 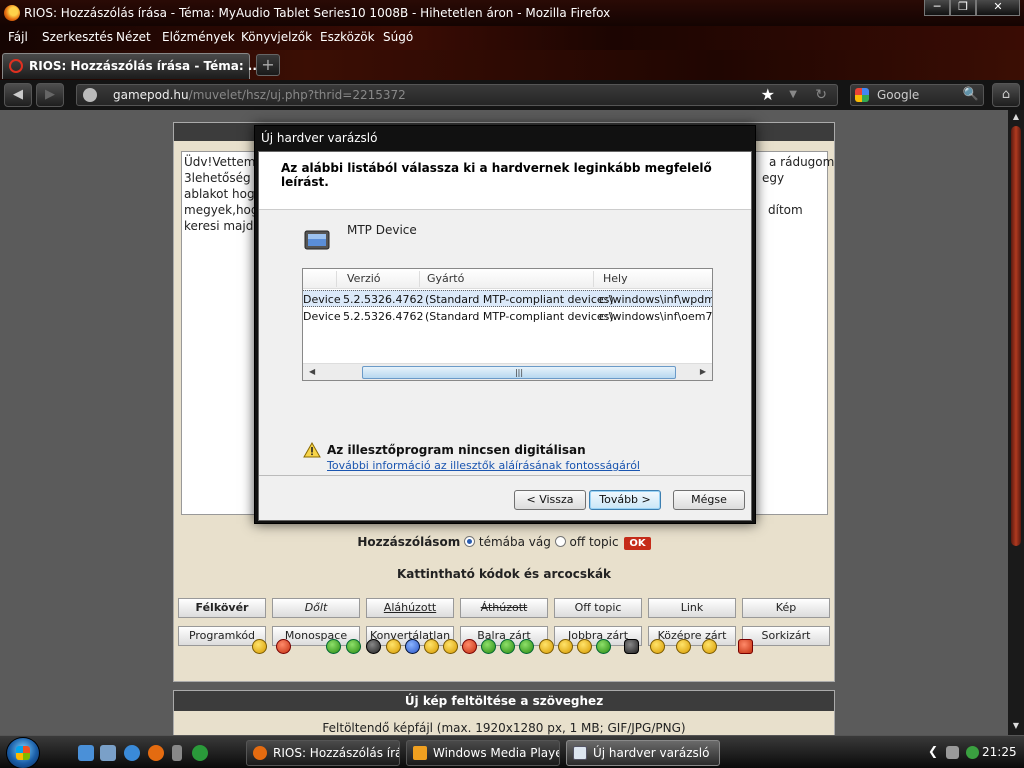 What do you see at coordinates (86, 753) in the screenshot?
I see `ie-icon` at bounding box center [86, 753].